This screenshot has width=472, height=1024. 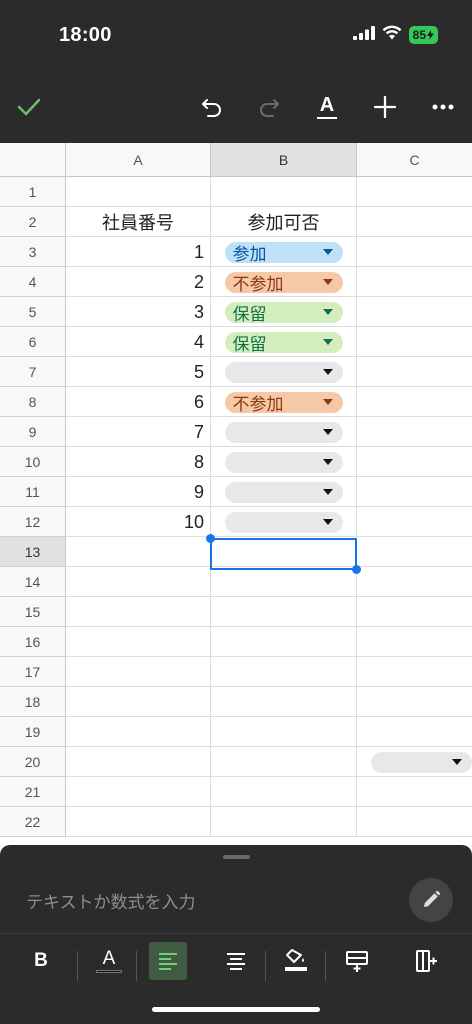 I want to click on column-header-a: A, so click(x=138, y=160).